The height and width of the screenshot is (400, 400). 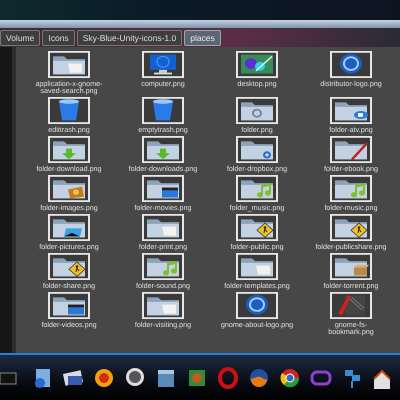 I want to click on ball-icon, so click(x=135, y=377).